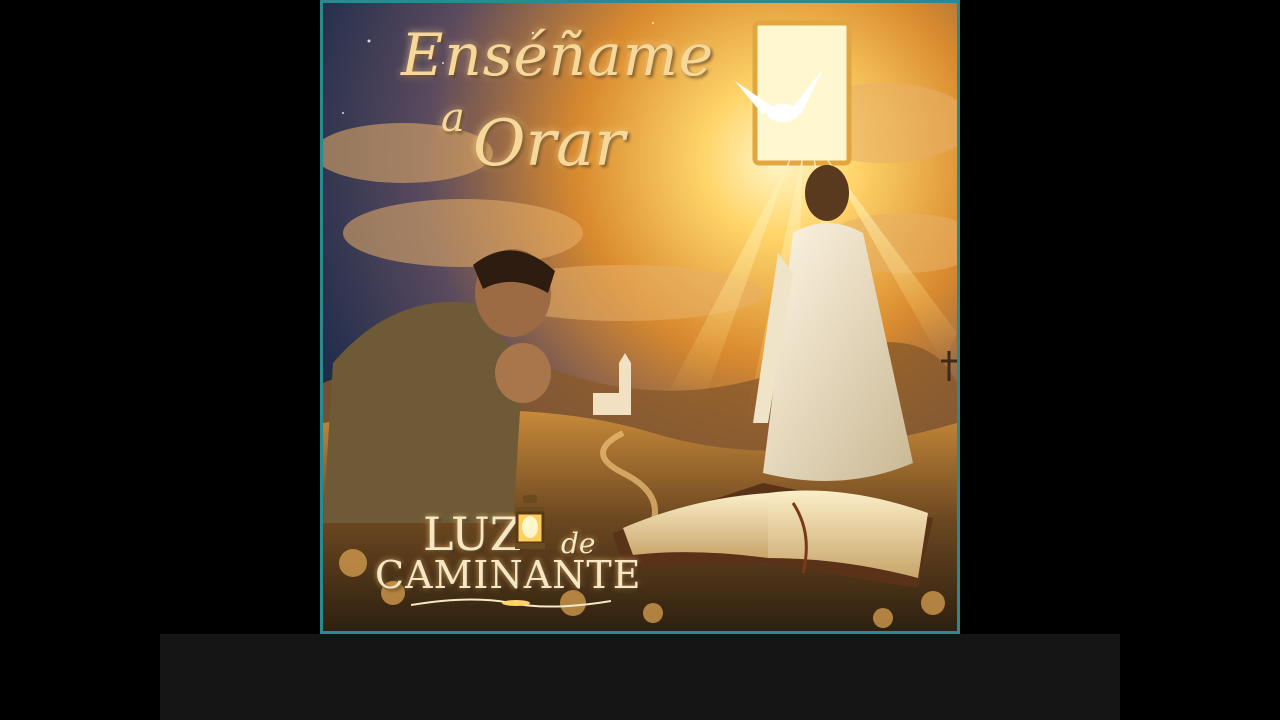 The width and height of the screenshot is (1280, 720). I want to click on heaven-door, so click(802, 93).